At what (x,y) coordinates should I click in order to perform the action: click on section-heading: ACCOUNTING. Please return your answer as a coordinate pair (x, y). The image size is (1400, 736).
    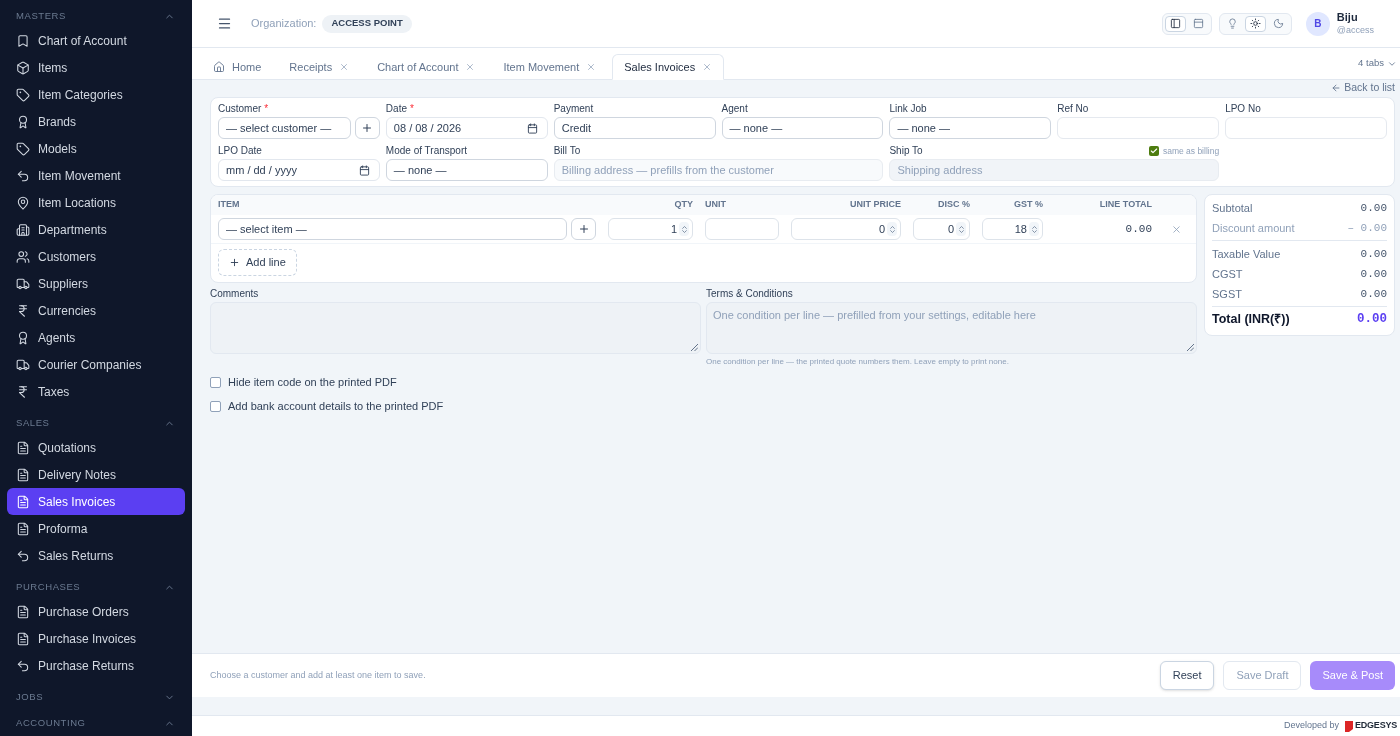
    Looking at the image, I should click on (51, 723).